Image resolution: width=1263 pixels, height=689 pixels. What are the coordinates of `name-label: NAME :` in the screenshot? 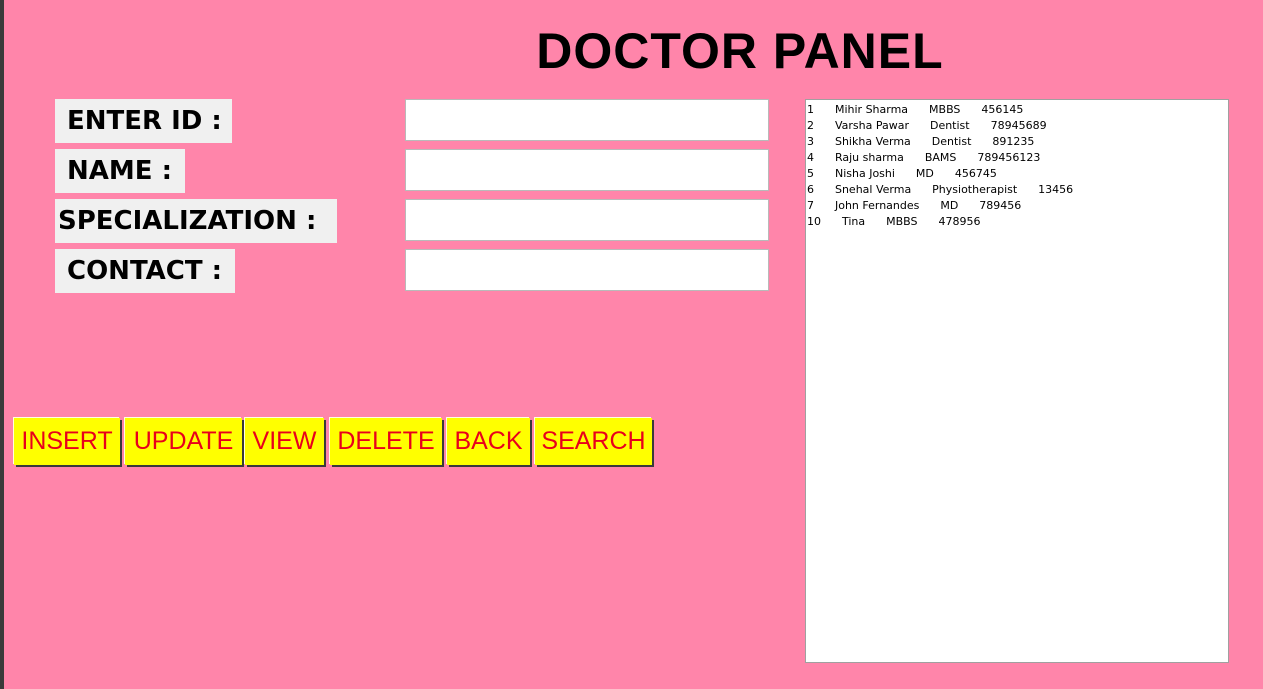 It's located at (120, 171).